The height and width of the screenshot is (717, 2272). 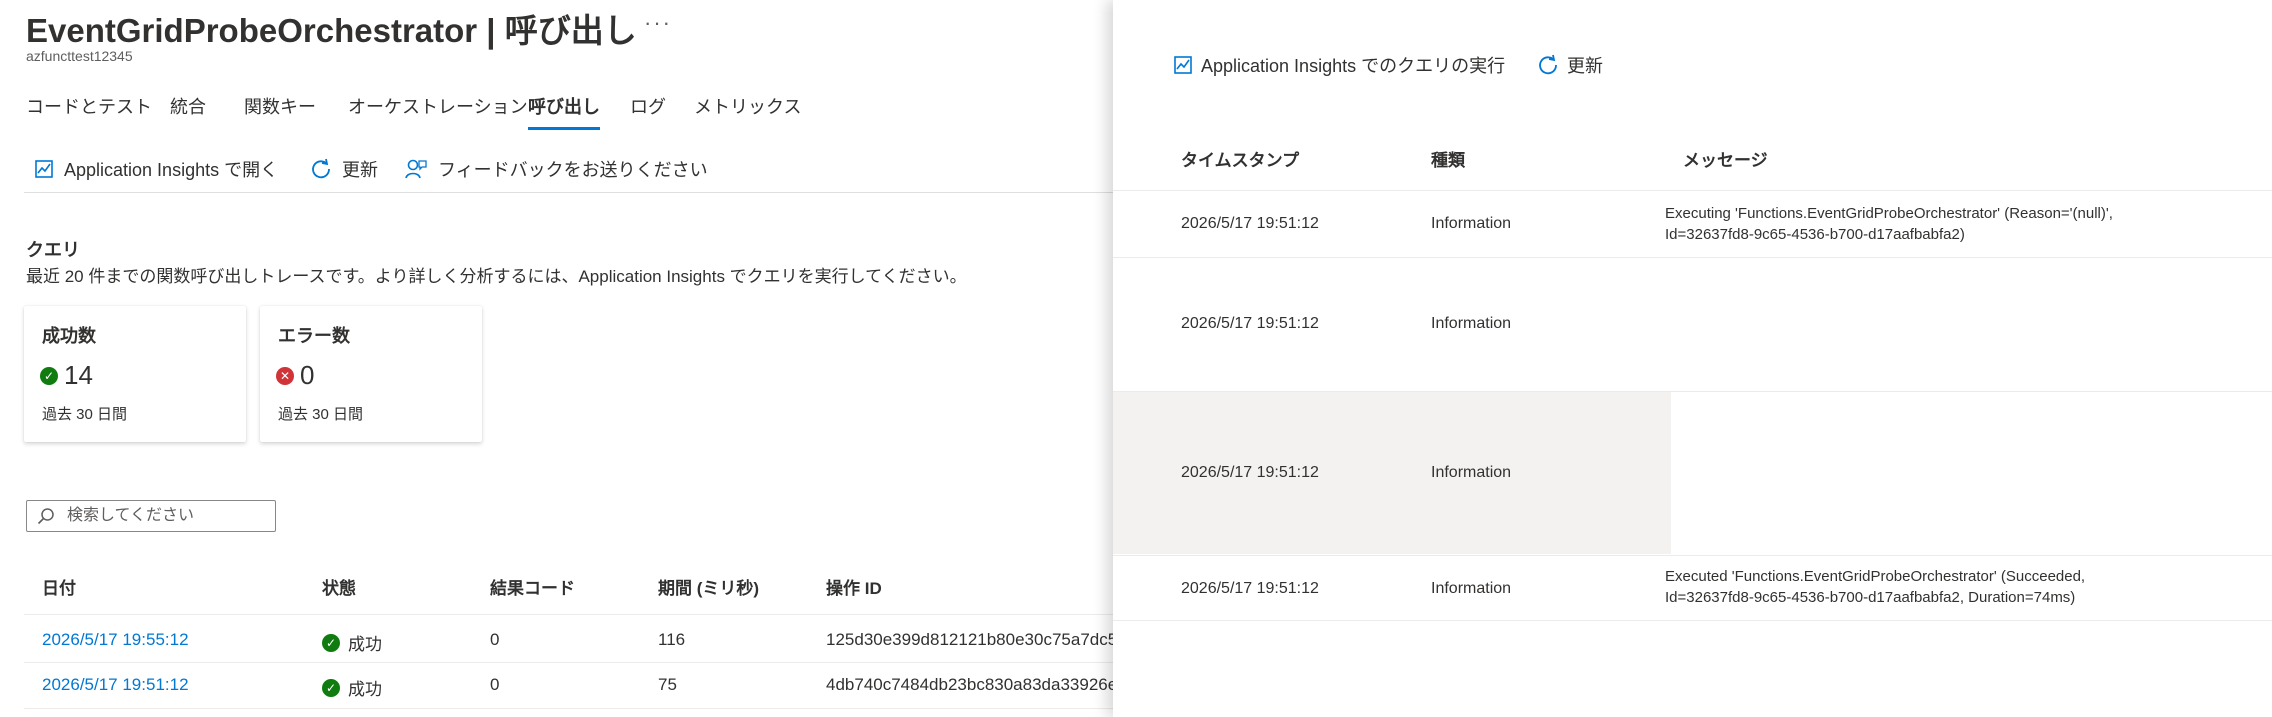 What do you see at coordinates (747, 114) in the screenshot?
I see `tab-metrics: メトリックス` at bounding box center [747, 114].